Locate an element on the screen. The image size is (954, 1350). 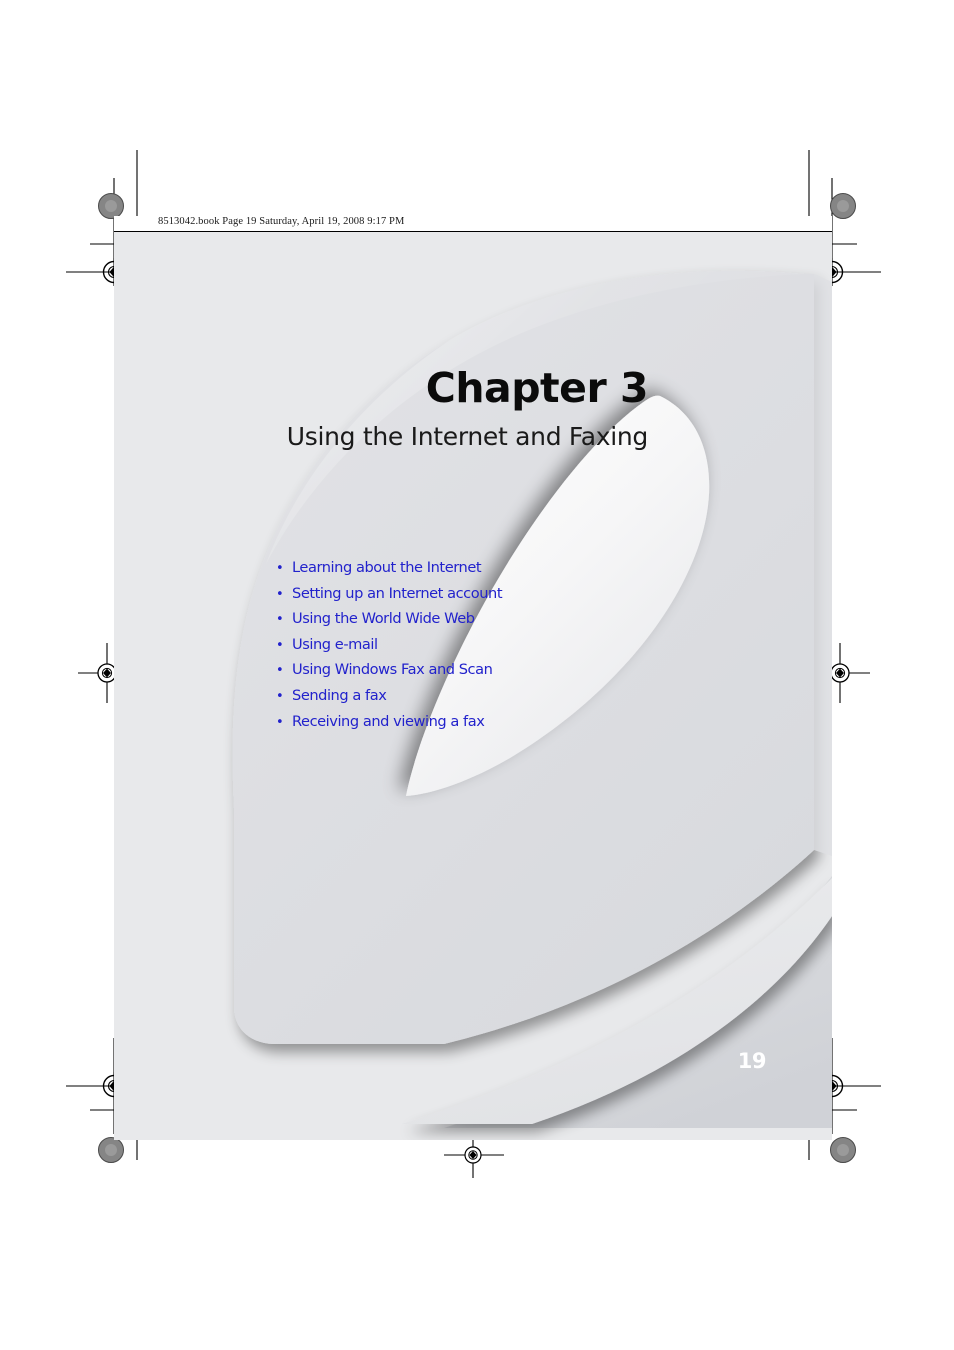
topic-label: Using e-mail is located at coordinates (335, 644).